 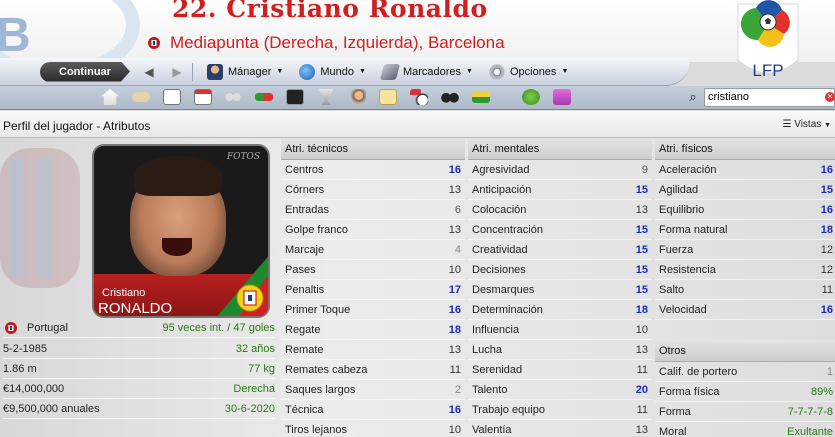 I want to click on info-row-nationality: Portugal 95 veces int. / 47 goles, so click(x=139, y=328).